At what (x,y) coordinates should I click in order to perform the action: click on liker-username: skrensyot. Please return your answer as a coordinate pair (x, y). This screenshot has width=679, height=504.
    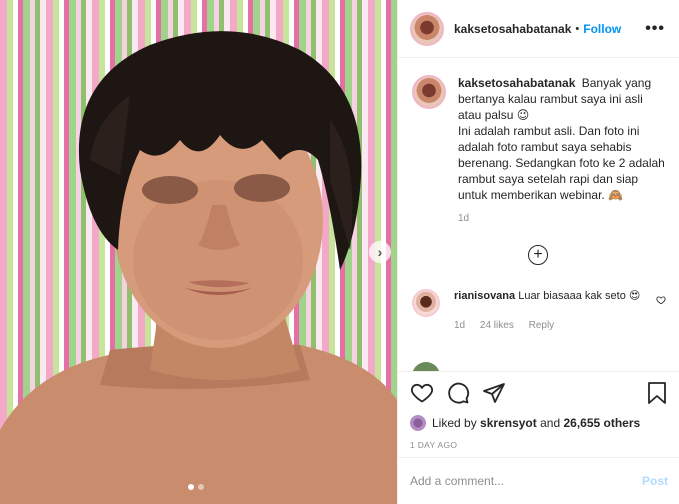
    Looking at the image, I should click on (508, 423).